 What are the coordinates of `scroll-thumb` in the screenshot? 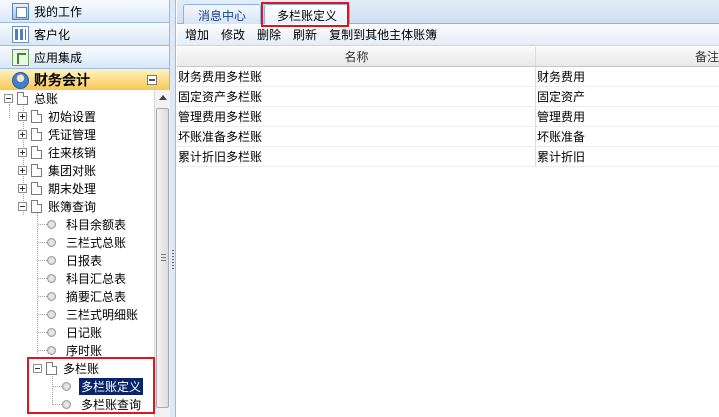 It's located at (162, 258).